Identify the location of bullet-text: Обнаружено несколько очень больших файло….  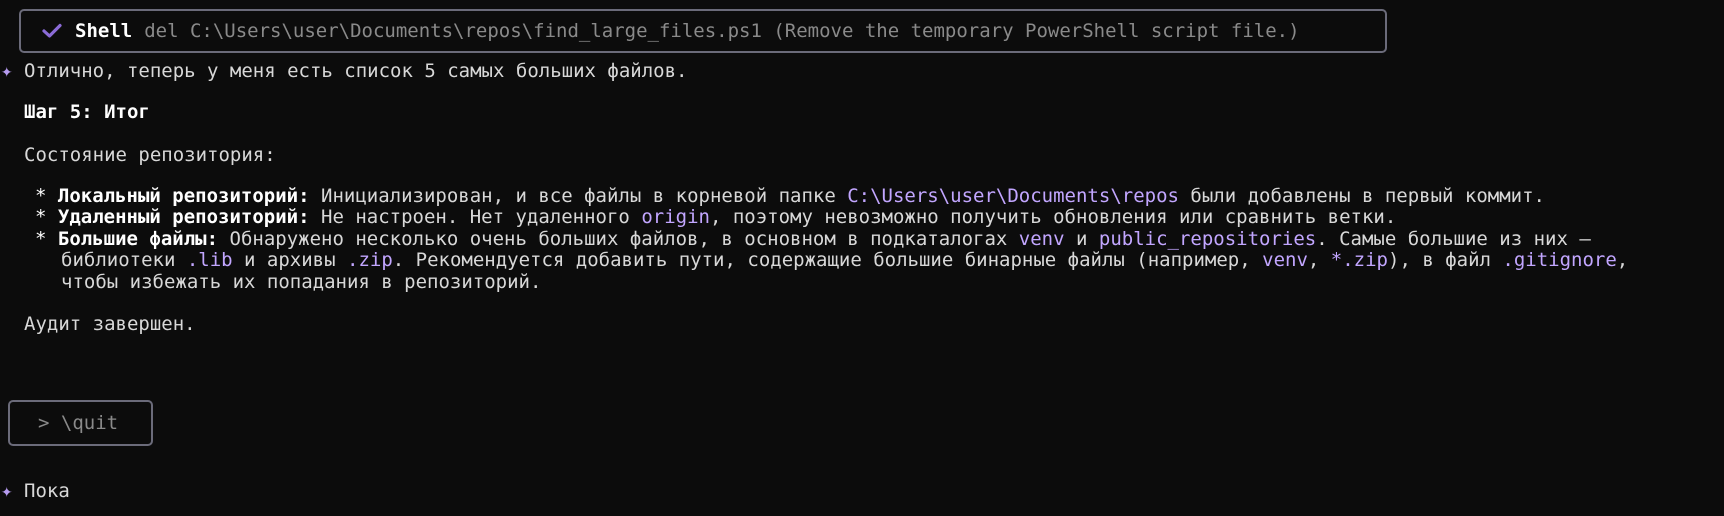
(618, 239).